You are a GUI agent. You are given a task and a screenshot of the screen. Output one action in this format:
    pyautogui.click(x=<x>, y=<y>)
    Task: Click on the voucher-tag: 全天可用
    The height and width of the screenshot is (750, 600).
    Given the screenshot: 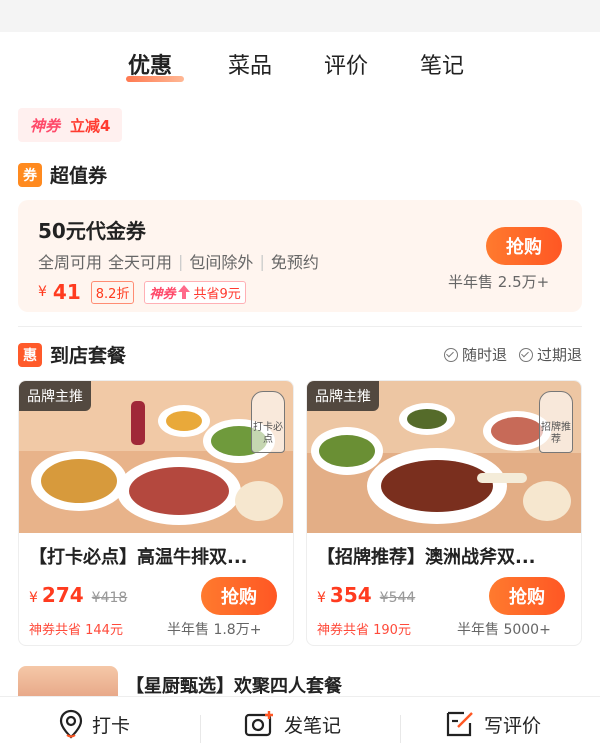 What is the action you would take?
    pyautogui.click(x=140, y=262)
    